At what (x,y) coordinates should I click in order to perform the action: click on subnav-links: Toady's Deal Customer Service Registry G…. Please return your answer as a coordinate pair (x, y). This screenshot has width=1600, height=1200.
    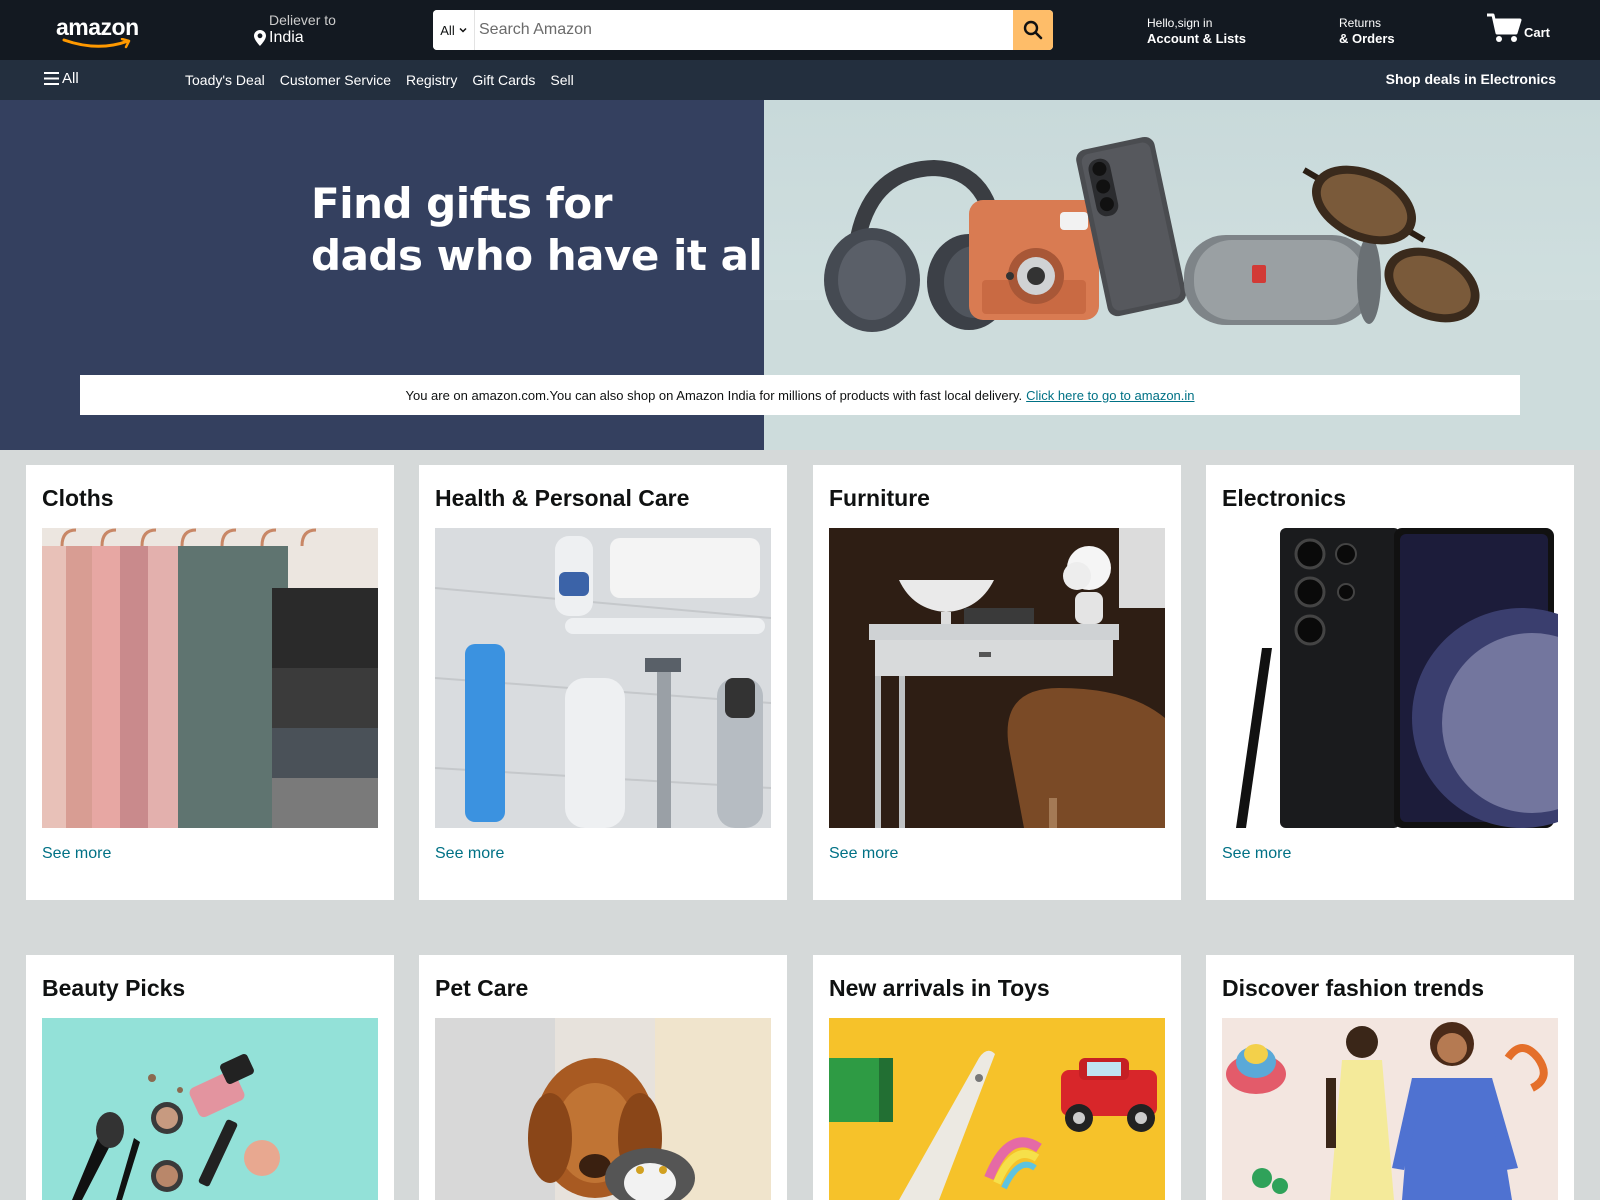
    Looking at the image, I should click on (379, 80).